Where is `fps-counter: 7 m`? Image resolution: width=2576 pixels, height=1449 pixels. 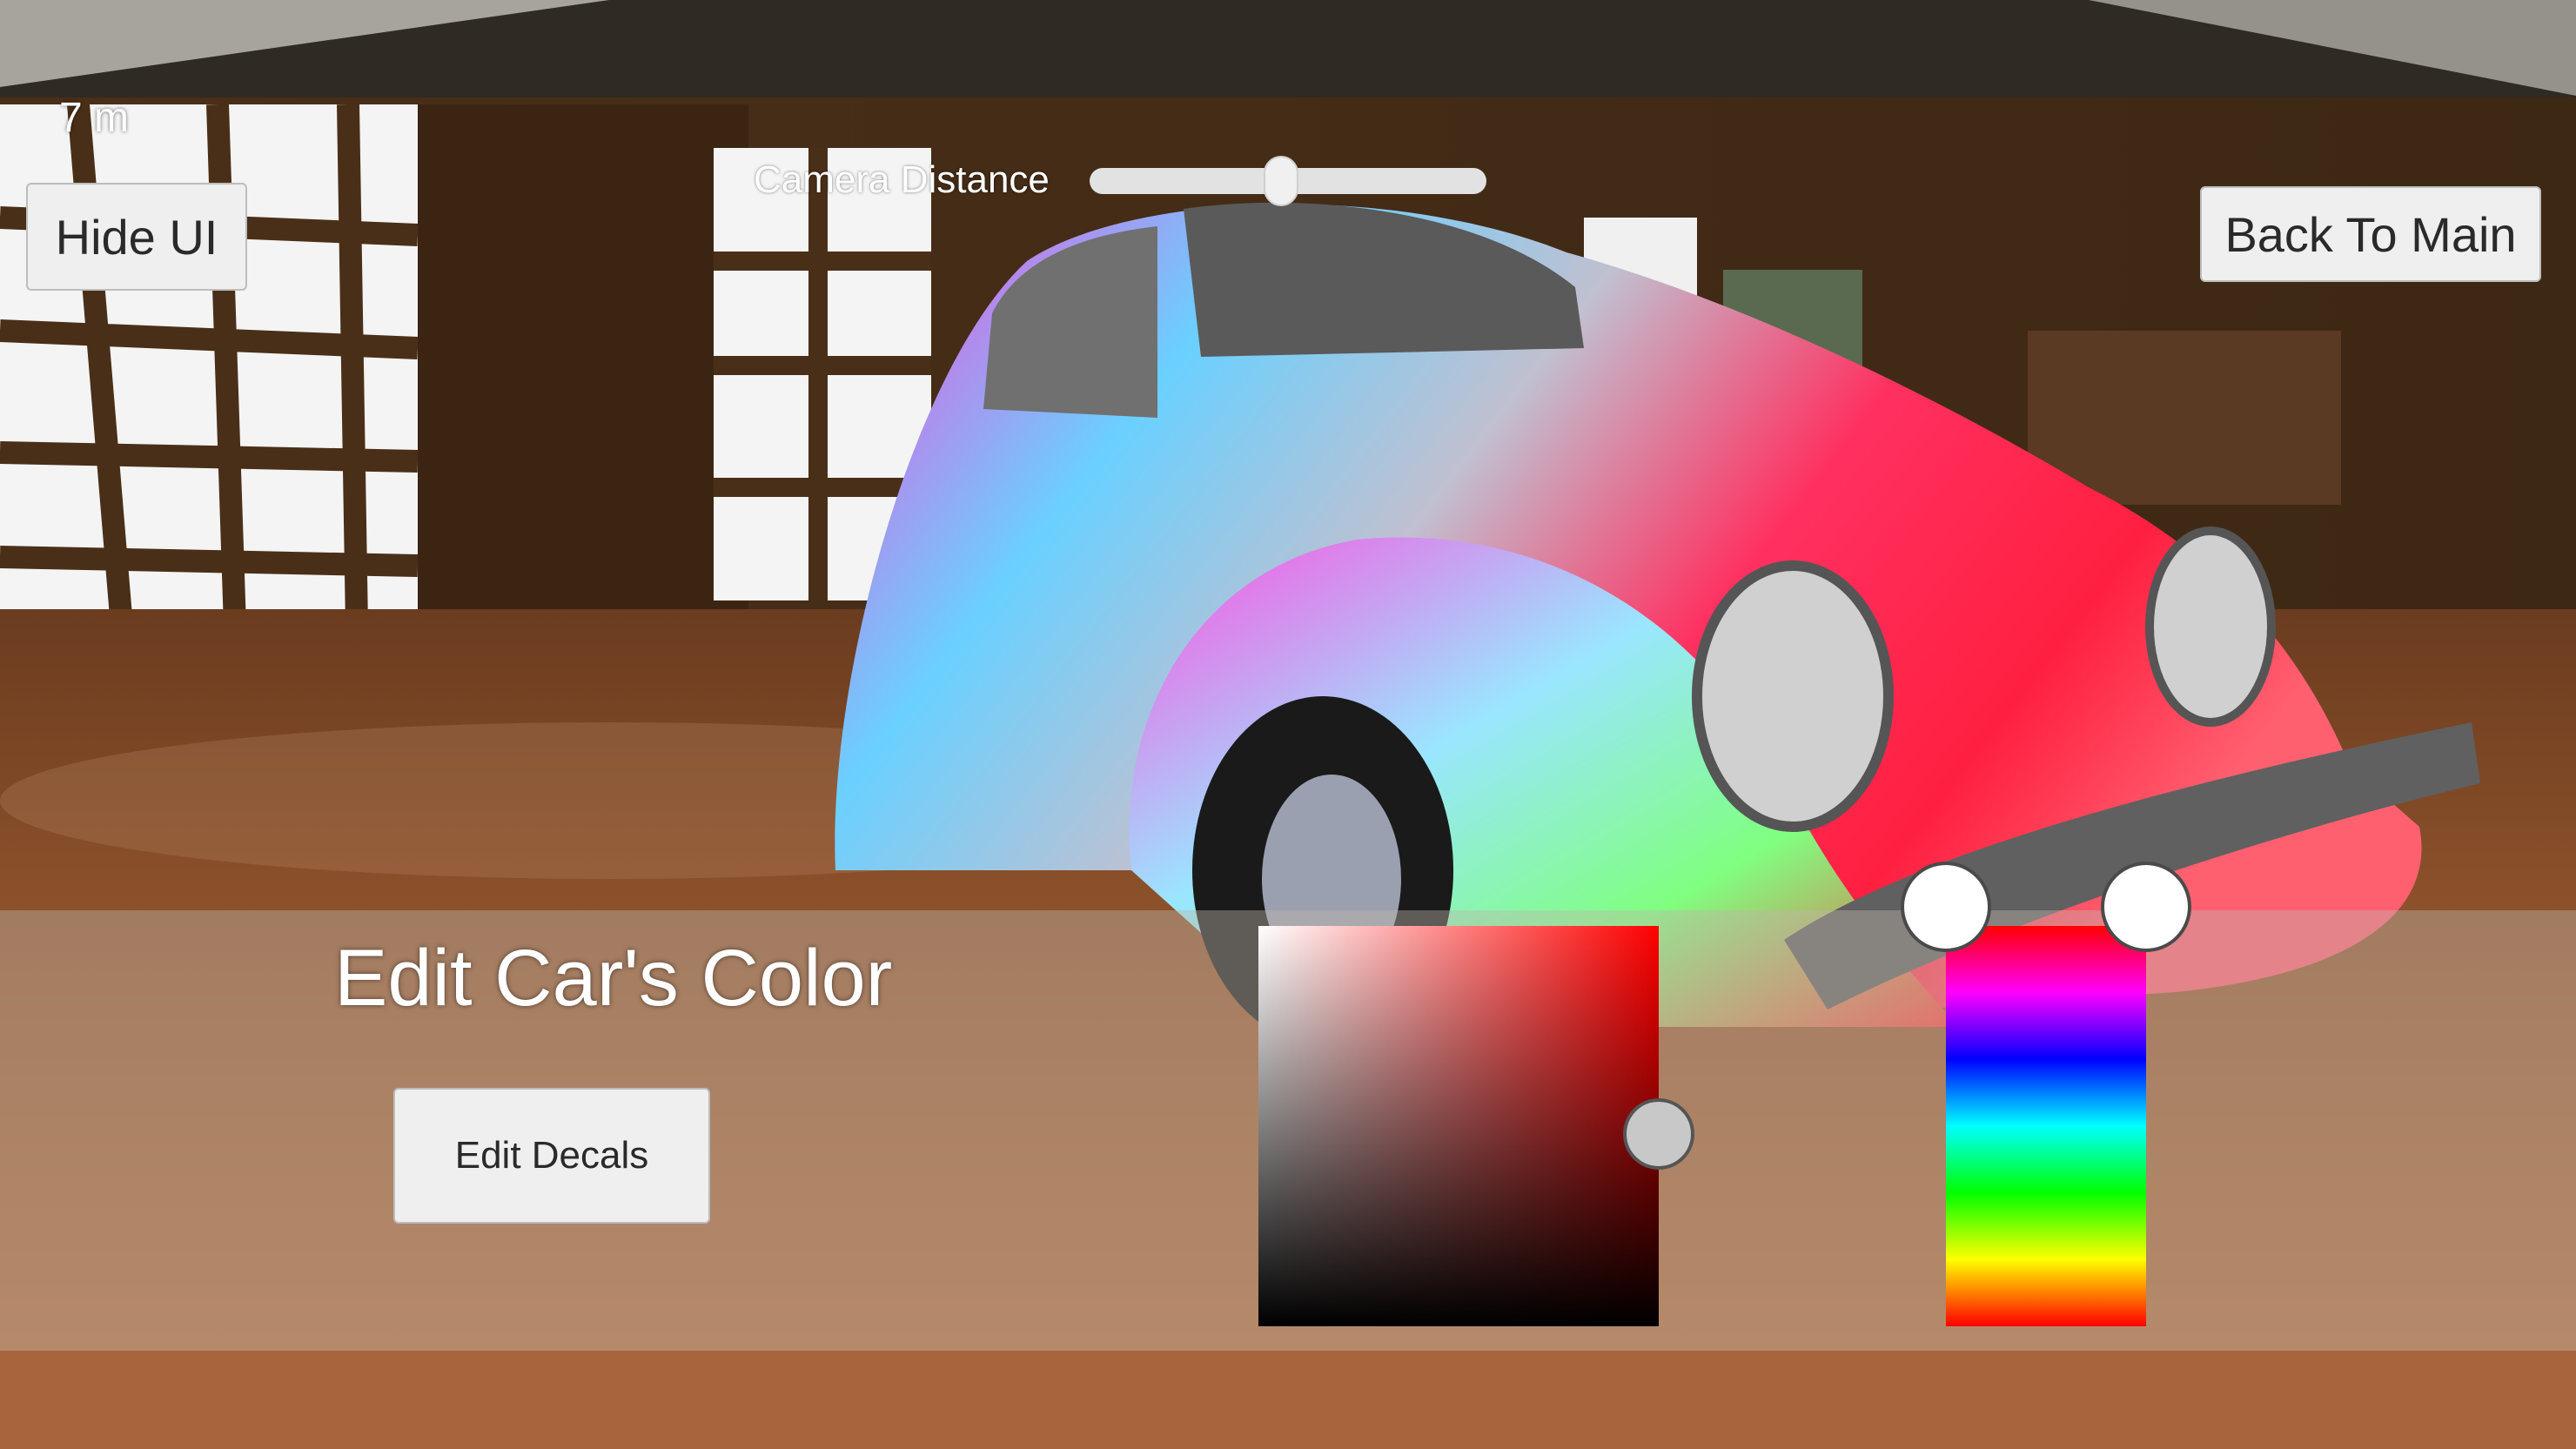 fps-counter: 7 m is located at coordinates (95, 118).